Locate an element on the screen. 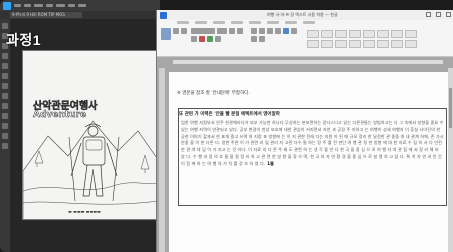  hiker-illustration is located at coordinates (91, 170).